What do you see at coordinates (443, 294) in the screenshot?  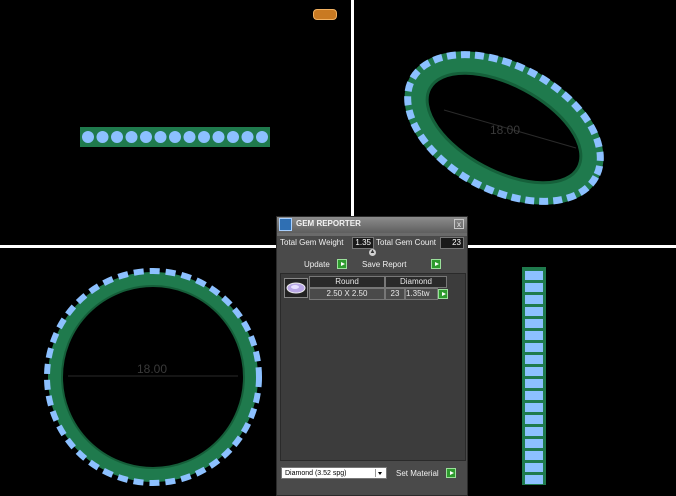 I see `gem-row-button` at bounding box center [443, 294].